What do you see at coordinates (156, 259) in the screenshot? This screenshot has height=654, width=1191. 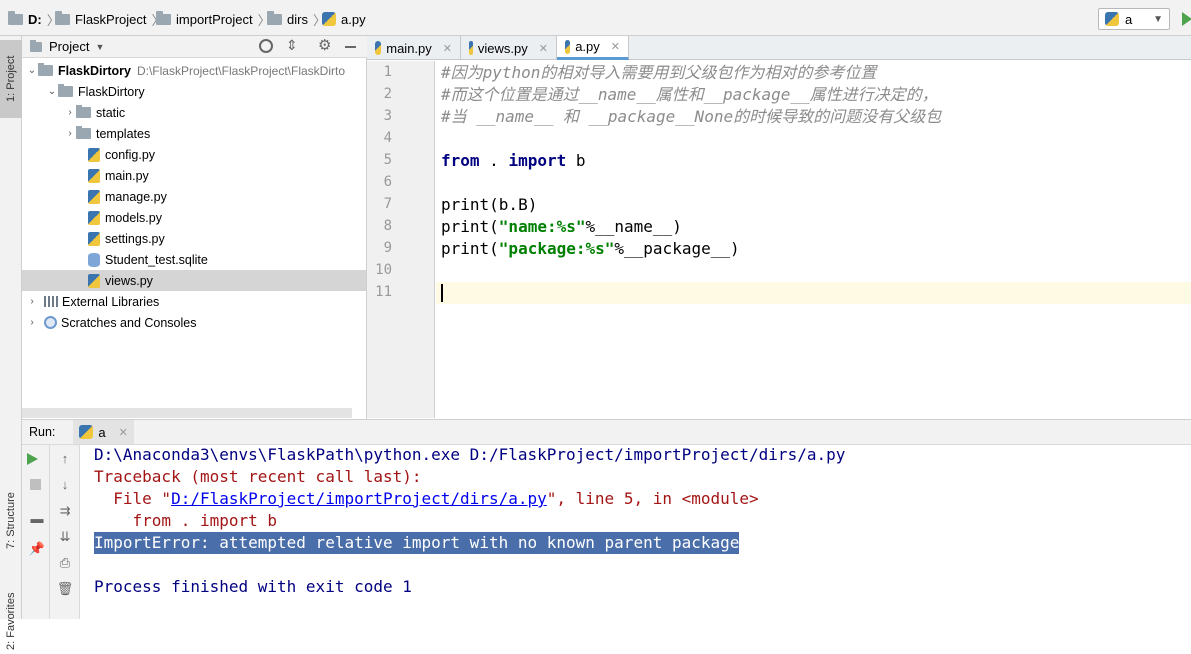 I see `tree-item-label: Student_test.sqlite` at bounding box center [156, 259].